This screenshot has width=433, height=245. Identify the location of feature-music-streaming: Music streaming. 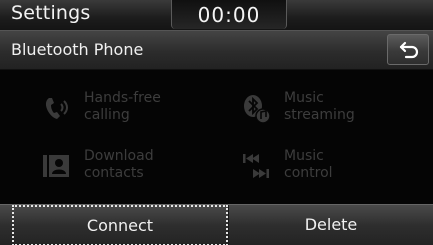
(330, 108).